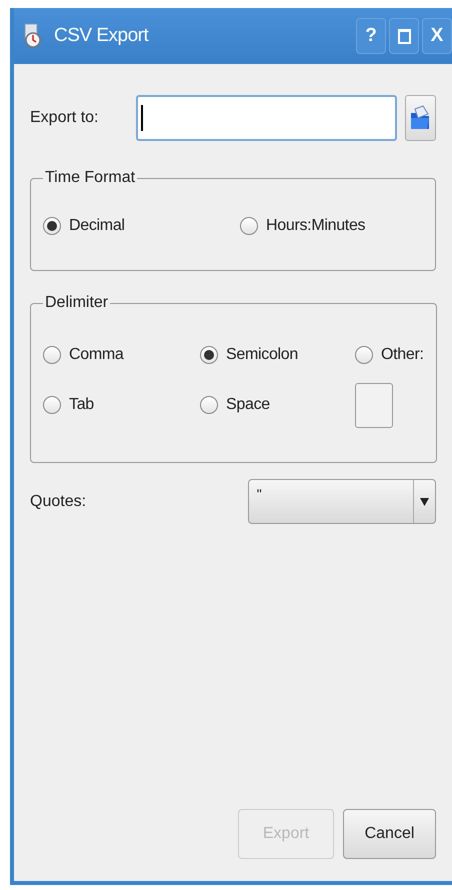  What do you see at coordinates (389, 834) in the screenshot?
I see `cancel-button: Cancel` at bounding box center [389, 834].